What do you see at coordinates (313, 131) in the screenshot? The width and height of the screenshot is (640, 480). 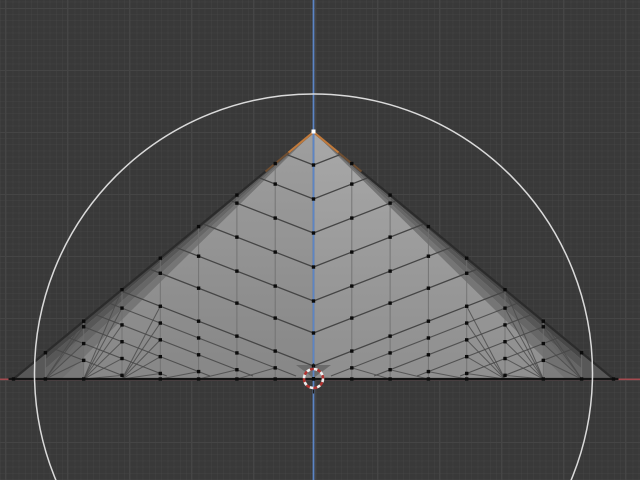 I see `selected-vertex` at bounding box center [313, 131].